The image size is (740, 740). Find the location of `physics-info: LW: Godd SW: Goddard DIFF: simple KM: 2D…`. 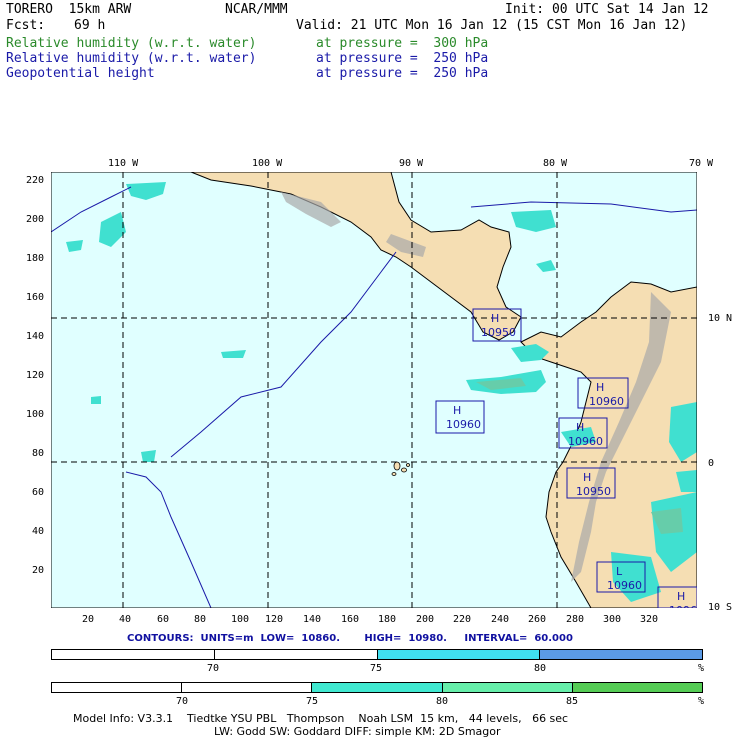

physics-info: LW: Godd SW: Goddard DIFF: simple KM: 2D… is located at coordinates (357, 731).